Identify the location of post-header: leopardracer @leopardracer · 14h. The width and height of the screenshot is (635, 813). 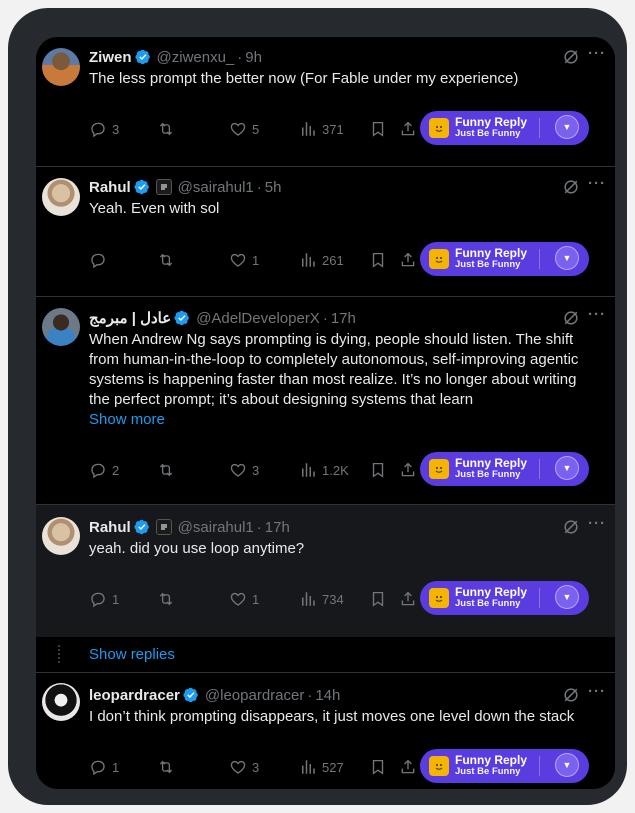
(215, 695).